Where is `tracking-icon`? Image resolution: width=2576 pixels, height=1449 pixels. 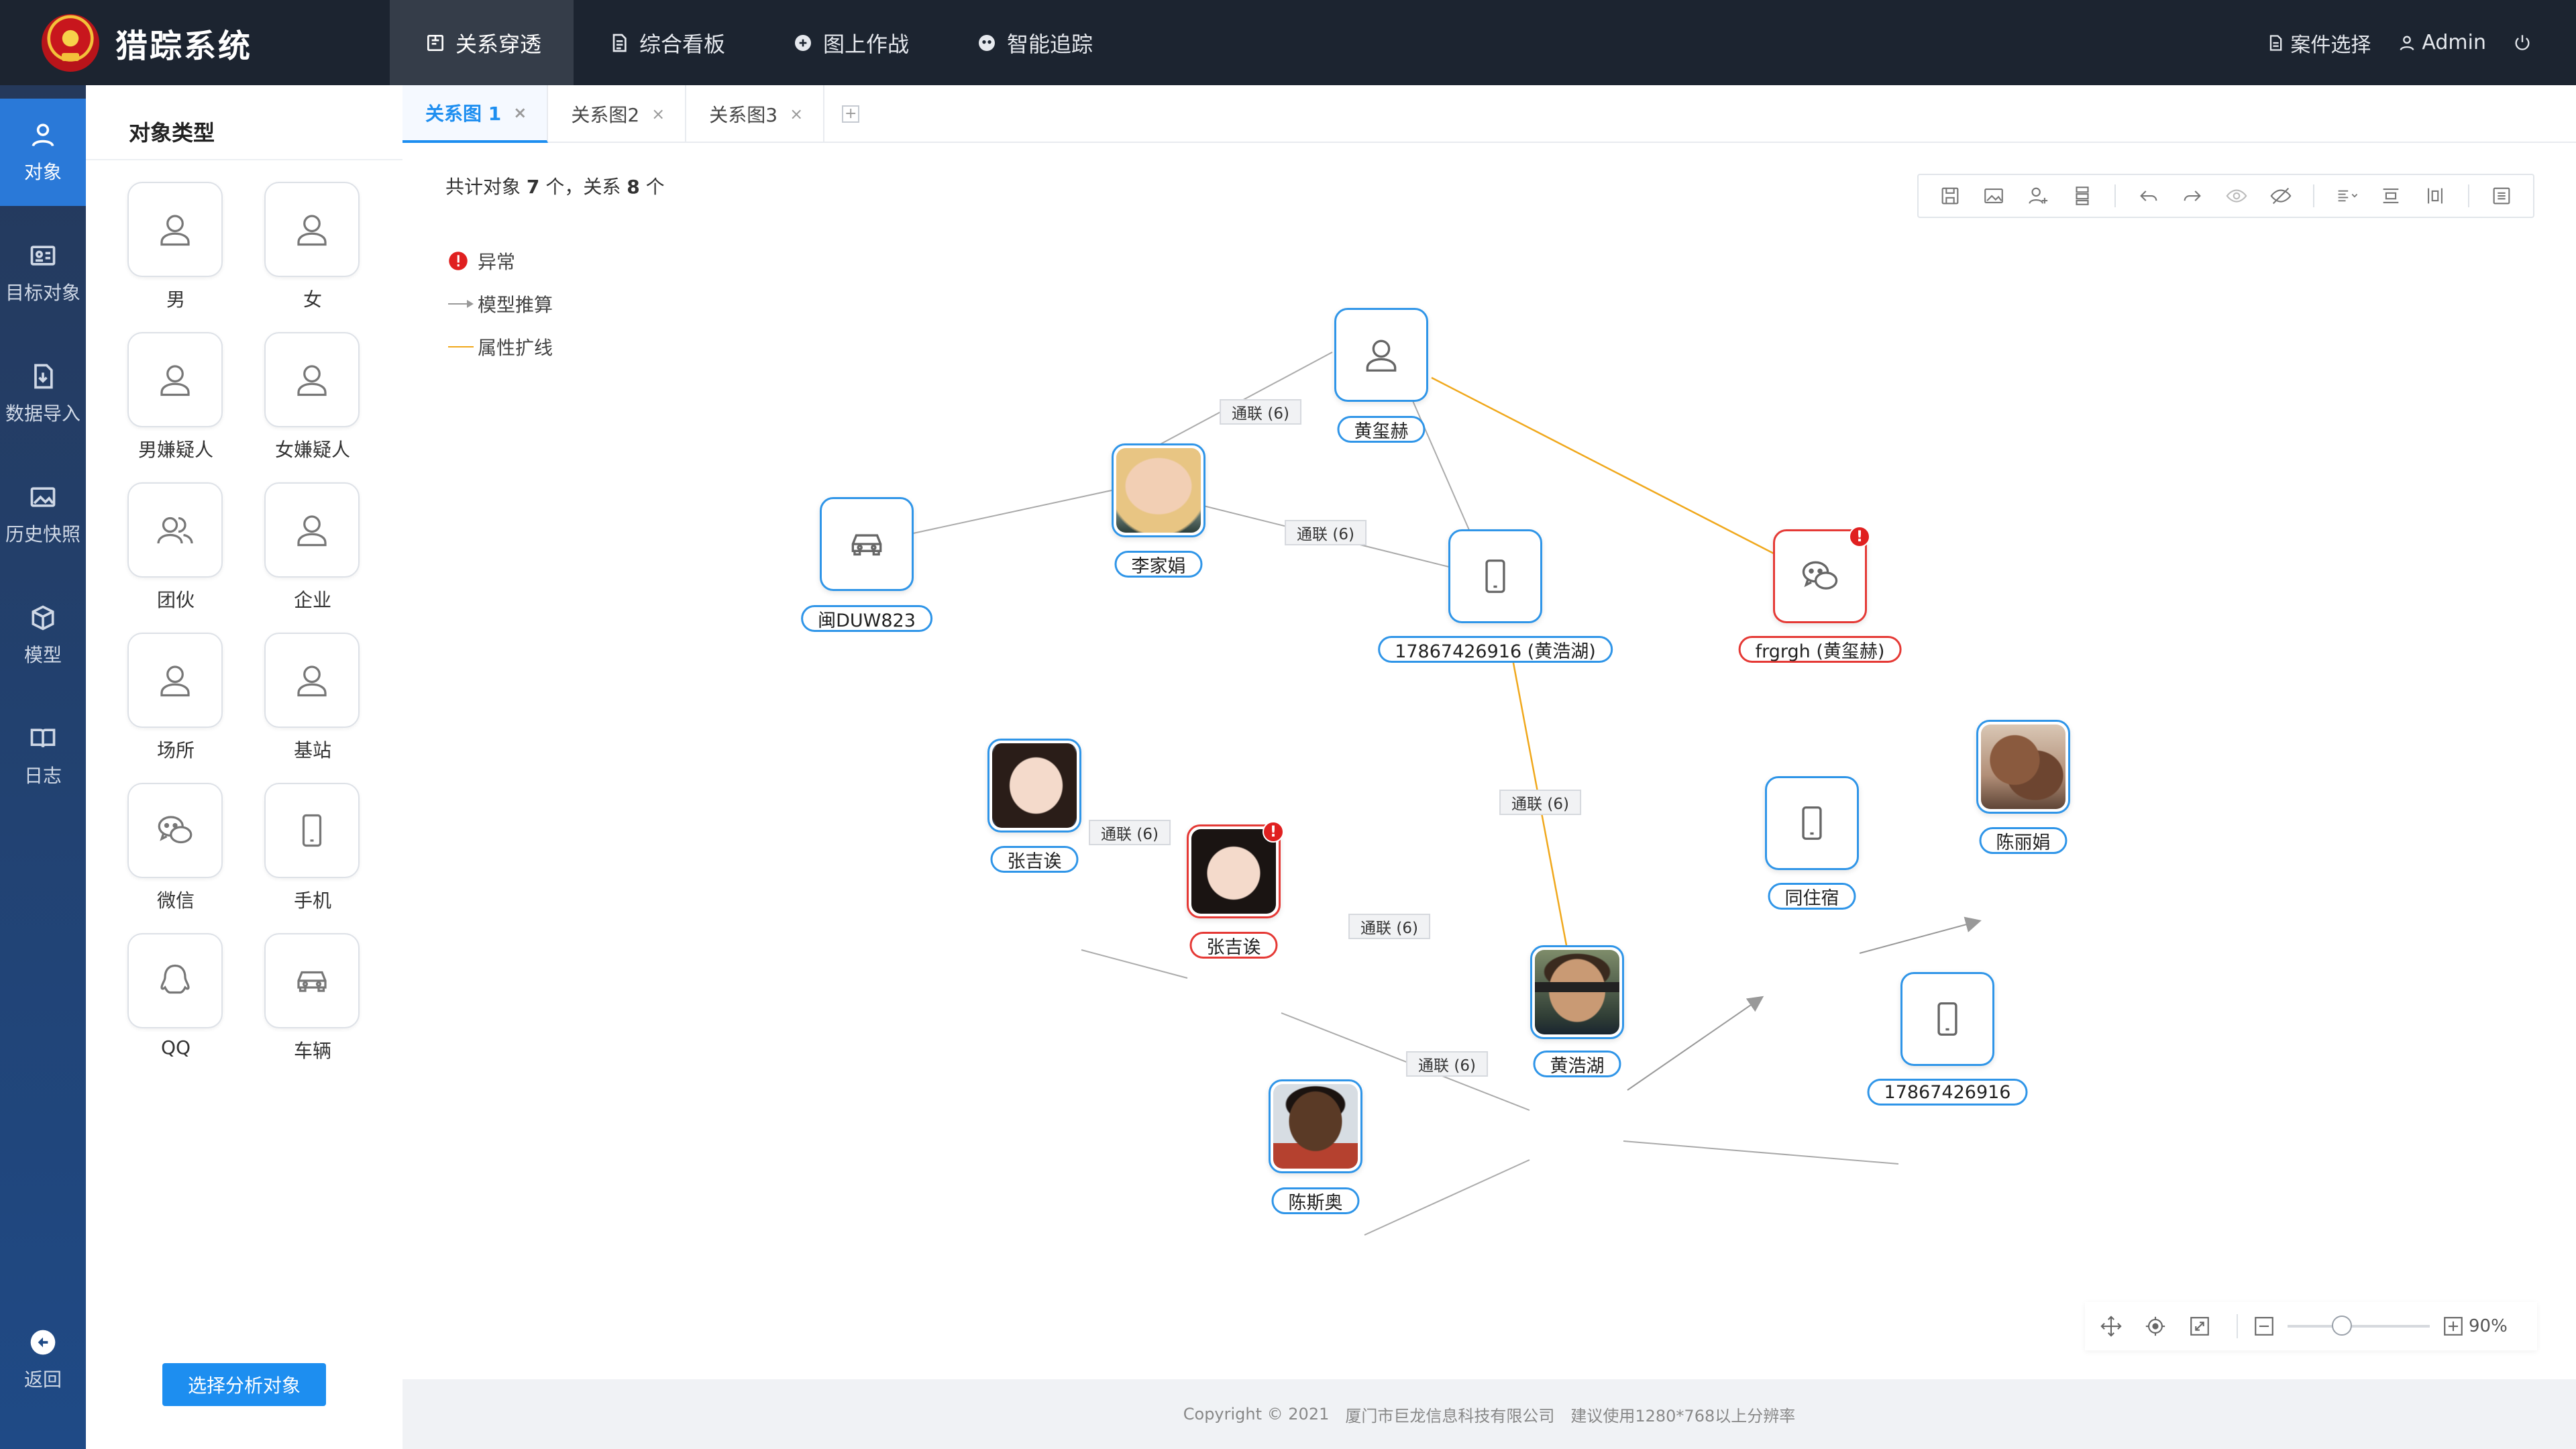 tracking-icon is located at coordinates (987, 42).